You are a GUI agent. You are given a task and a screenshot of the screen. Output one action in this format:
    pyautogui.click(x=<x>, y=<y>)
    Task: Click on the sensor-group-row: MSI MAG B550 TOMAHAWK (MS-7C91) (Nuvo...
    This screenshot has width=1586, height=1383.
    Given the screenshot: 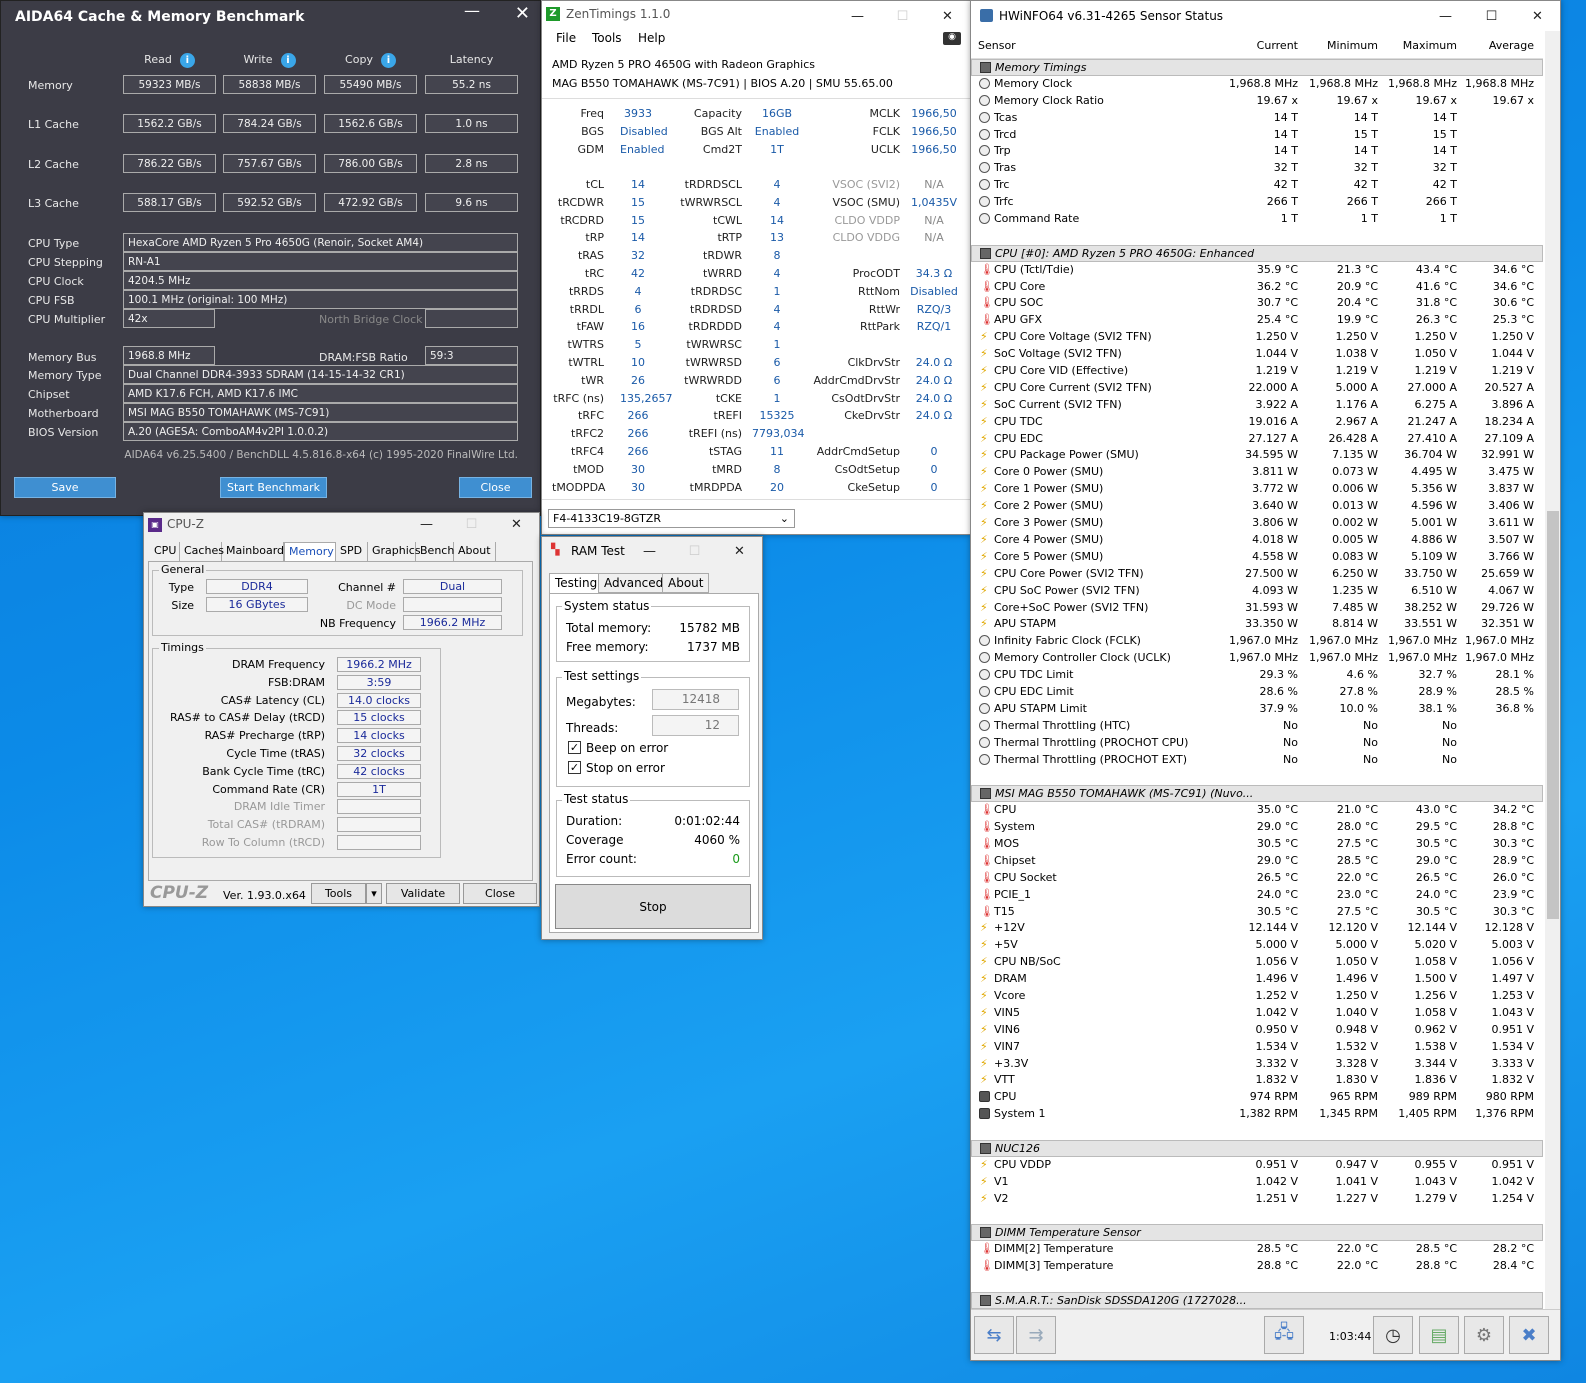 What is the action you would take?
    pyautogui.click(x=1257, y=794)
    